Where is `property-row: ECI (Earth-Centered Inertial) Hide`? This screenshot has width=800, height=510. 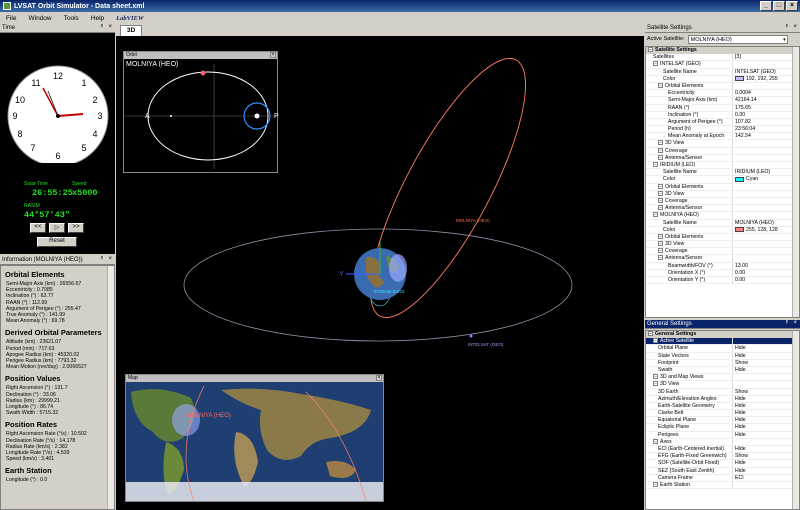
property-row: ECI (Earth-Centered Inertial) Hide is located at coordinates (722, 450).